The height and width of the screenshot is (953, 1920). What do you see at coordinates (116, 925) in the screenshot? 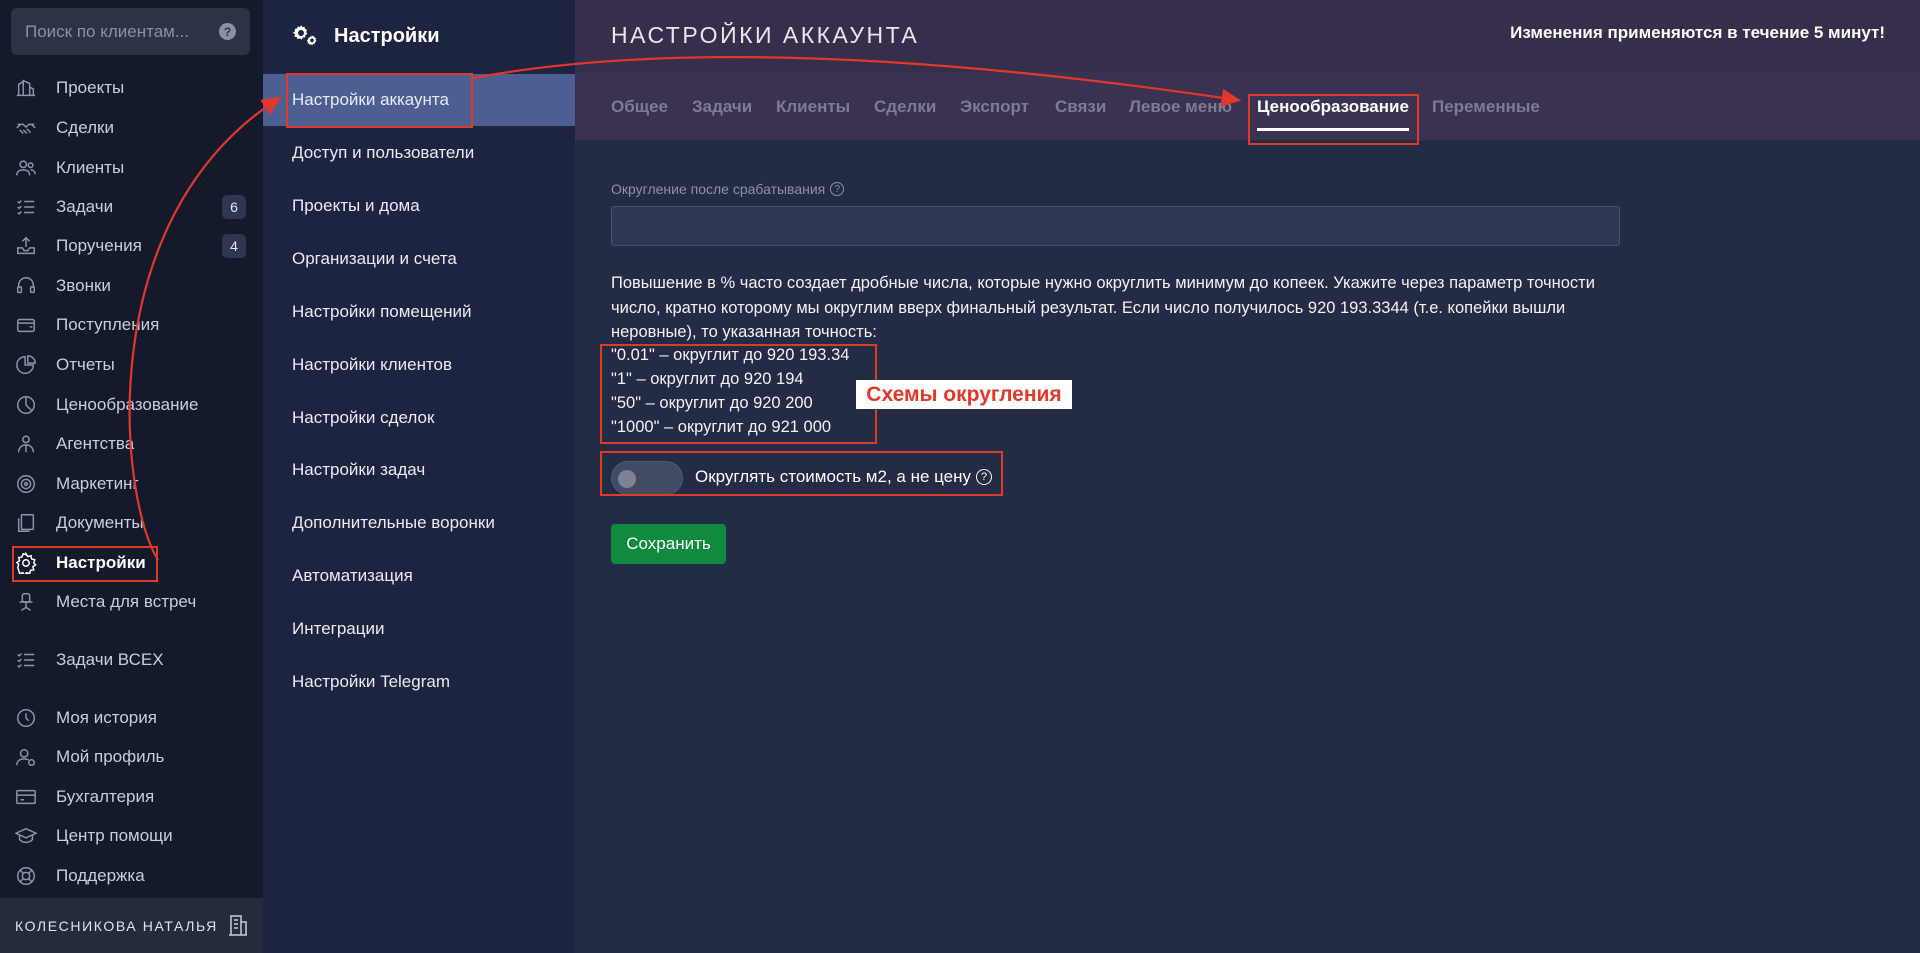
I see `user-name: КОЛЕСНИКОВА НАТАЛЬЯ` at bounding box center [116, 925].